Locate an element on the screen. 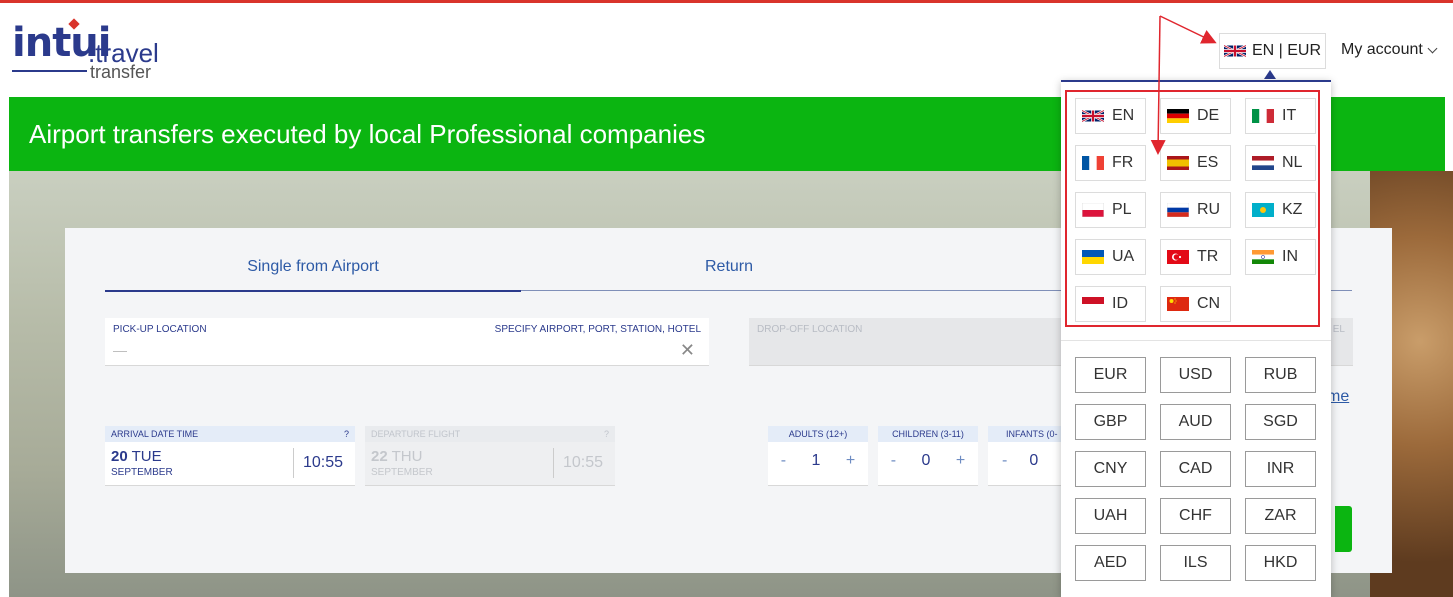 The height and width of the screenshot is (597, 1453). adults-minus-button: - is located at coordinates (783, 461).